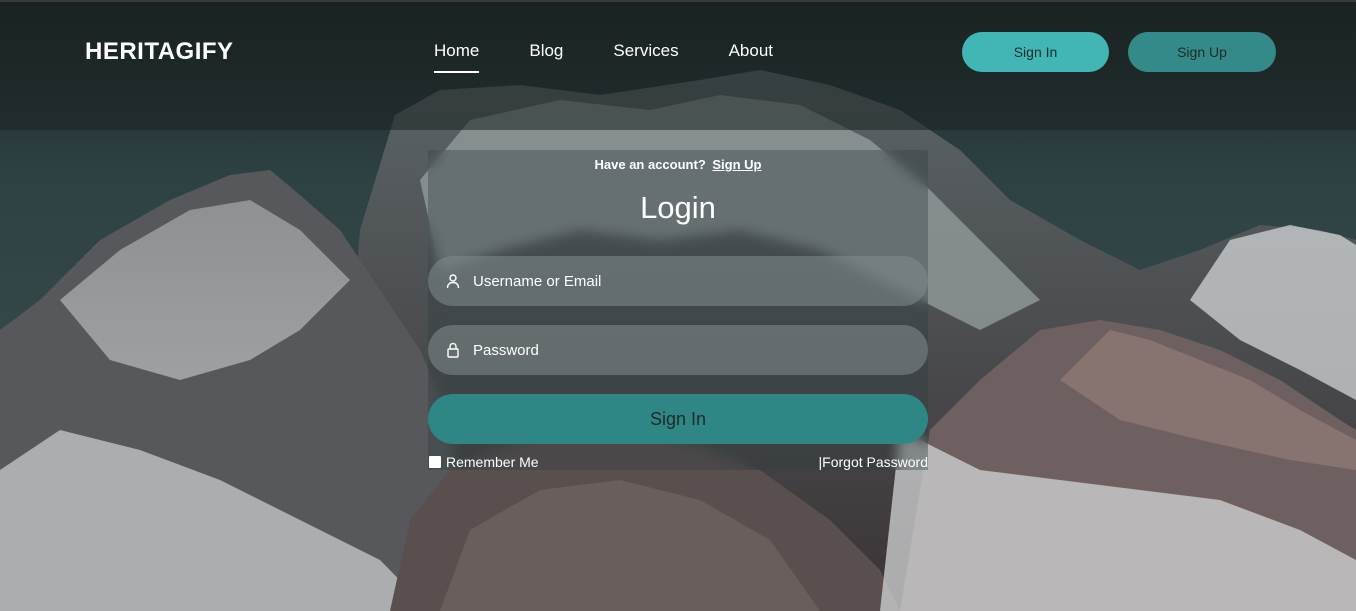 The width and height of the screenshot is (1356, 611). What do you see at coordinates (645, 57) in the screenshot?
I see `nav-services: Services` at bounding box center [645, 57].